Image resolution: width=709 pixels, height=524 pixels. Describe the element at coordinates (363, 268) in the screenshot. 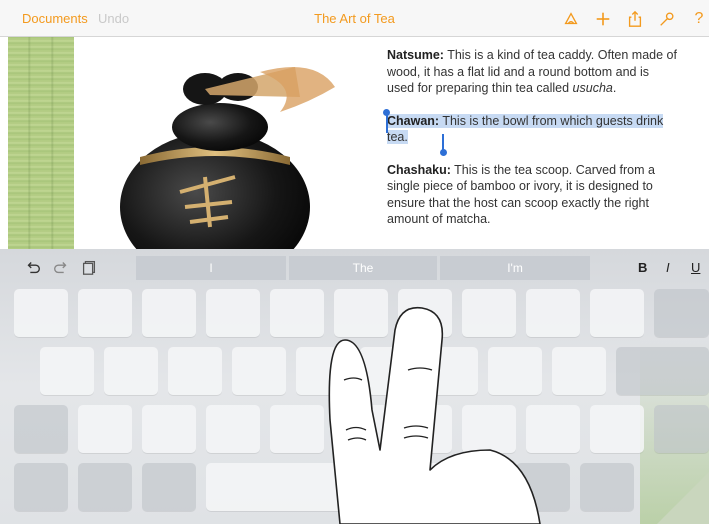

I see `suggestion-2: The` at that location.